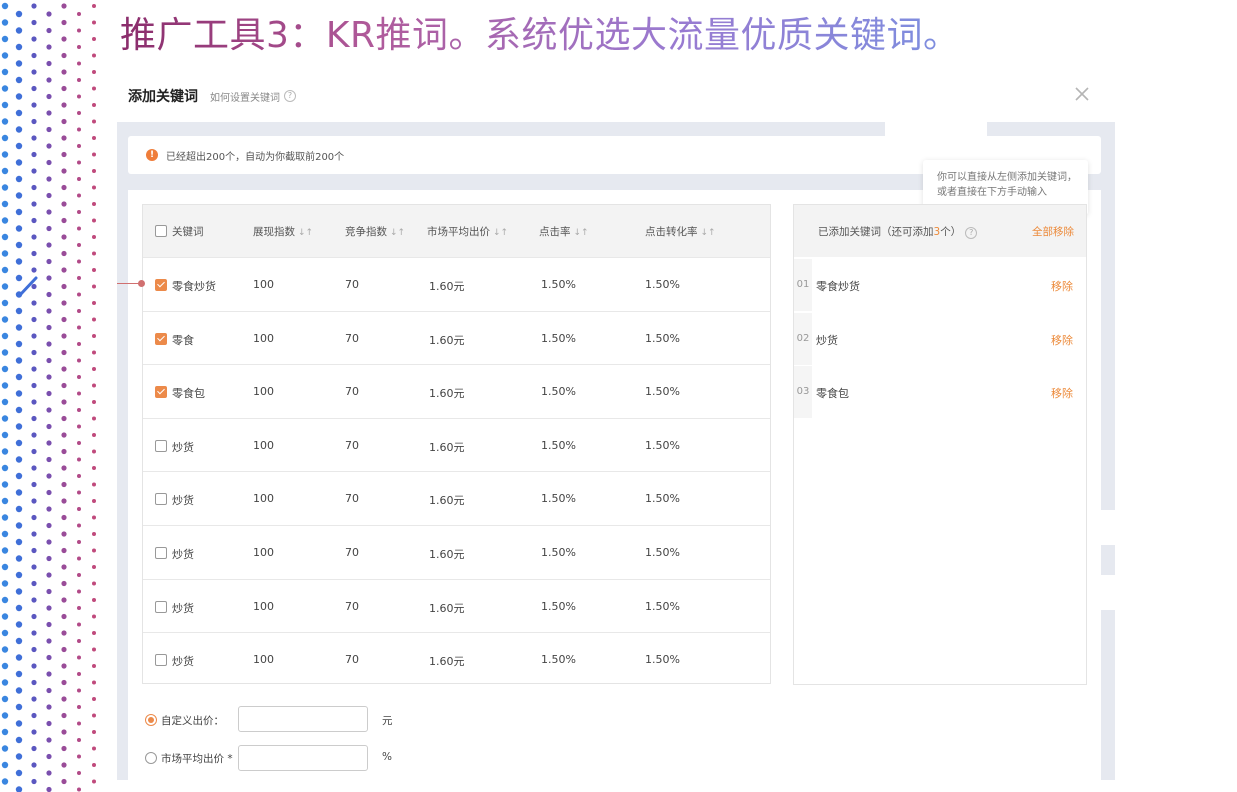 This screenshot has width=1237, height=792. Describe the element at coordinates (467, 231) in the screenshot. I see `header-avg-bid: 市场平均出价 ↓↑` at that location.